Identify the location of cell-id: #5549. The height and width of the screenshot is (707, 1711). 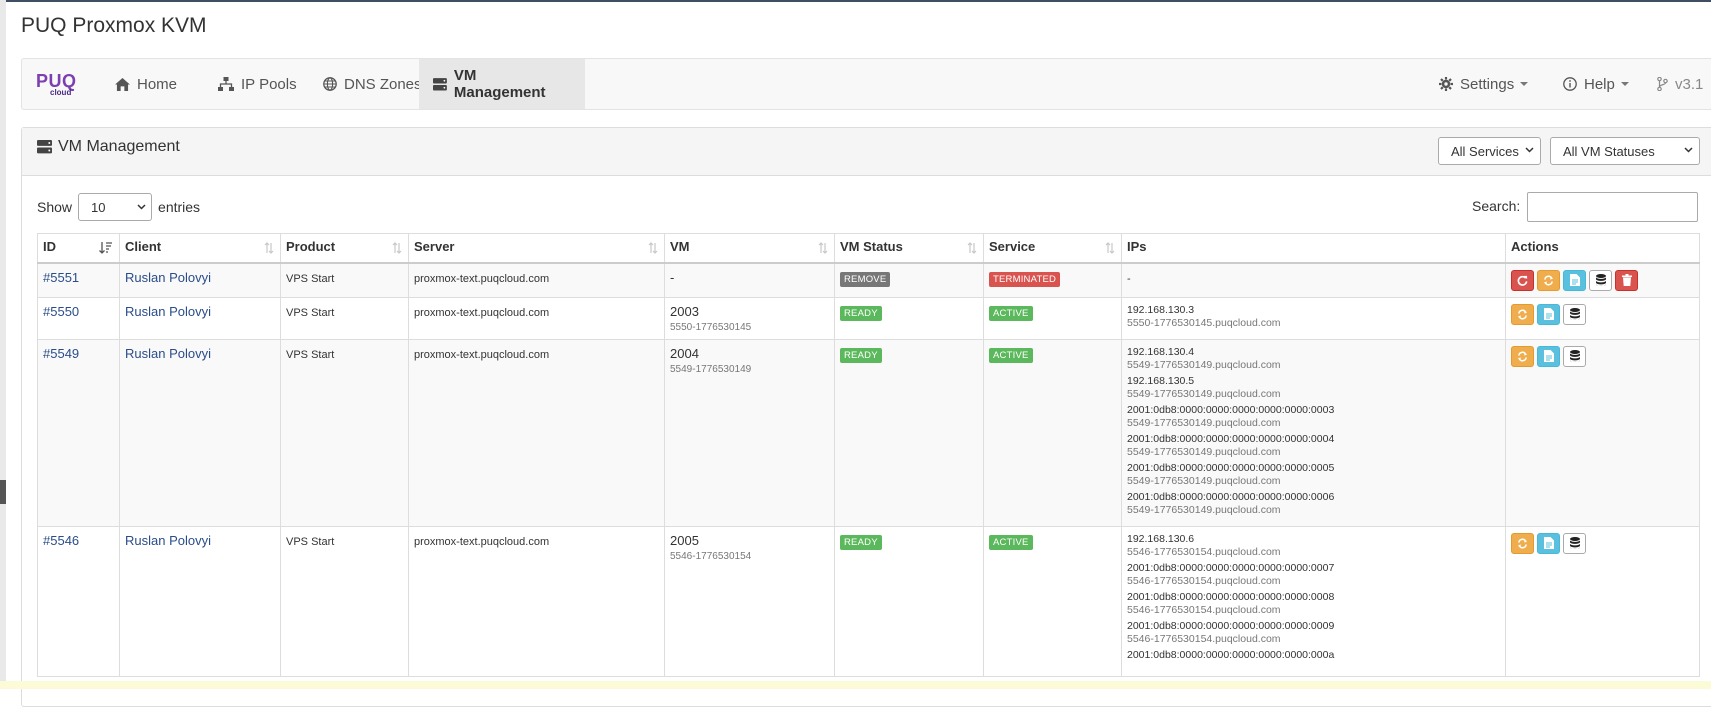
(78, 432).